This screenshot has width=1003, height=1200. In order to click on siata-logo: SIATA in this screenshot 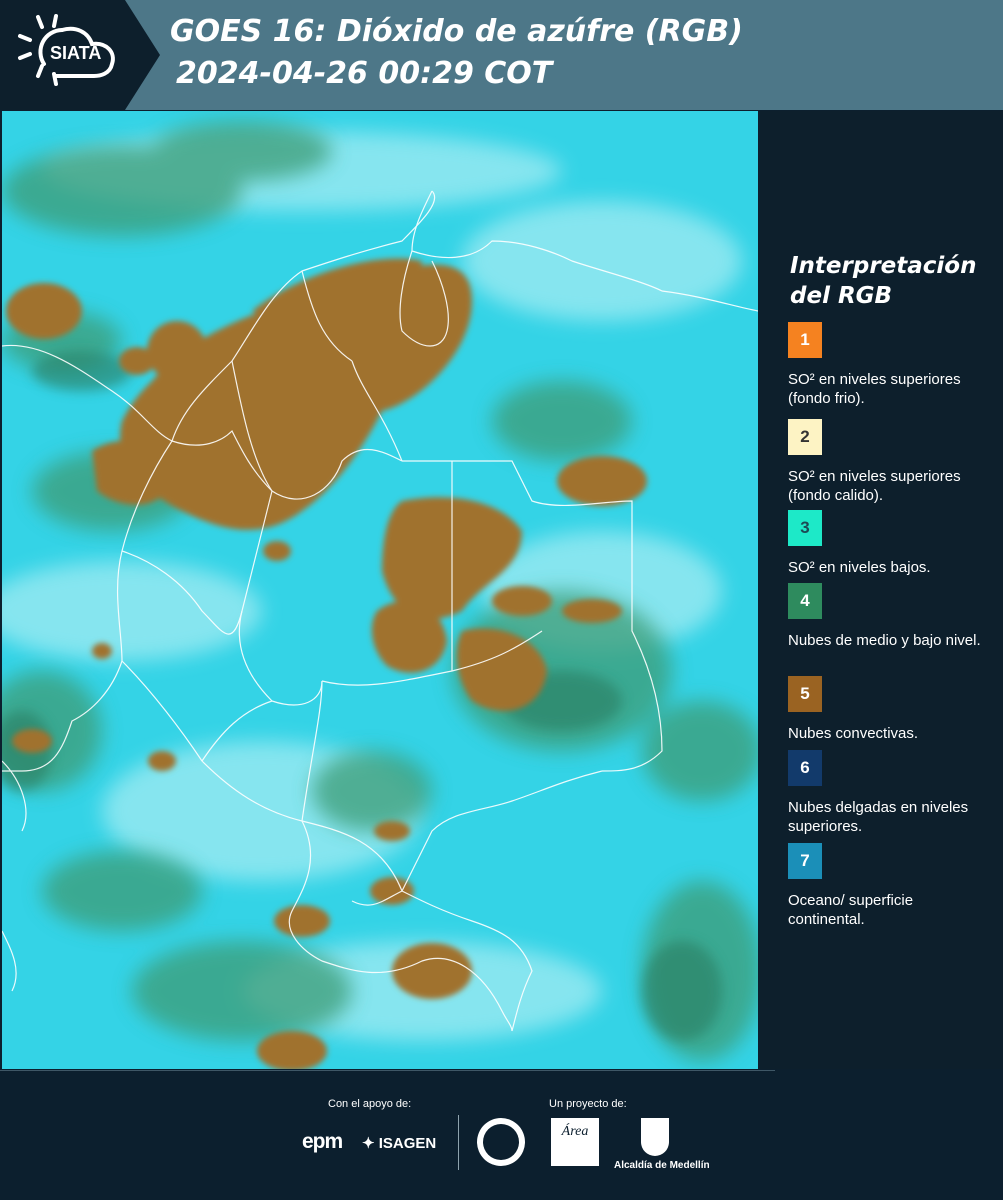, I will do `click(80, 55)`.